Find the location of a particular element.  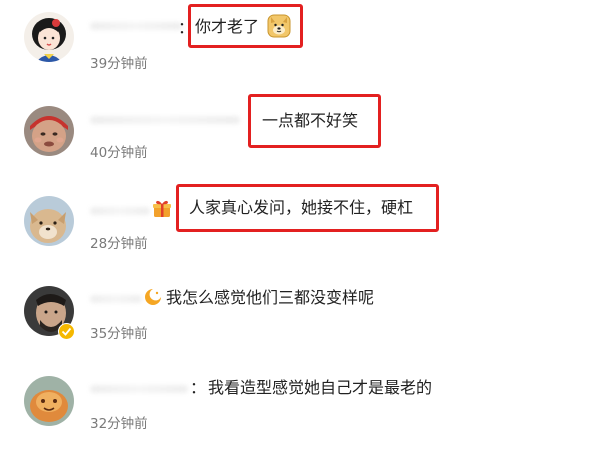

comment-text: 一点都不好笑 is located at coordinates (310, 120).